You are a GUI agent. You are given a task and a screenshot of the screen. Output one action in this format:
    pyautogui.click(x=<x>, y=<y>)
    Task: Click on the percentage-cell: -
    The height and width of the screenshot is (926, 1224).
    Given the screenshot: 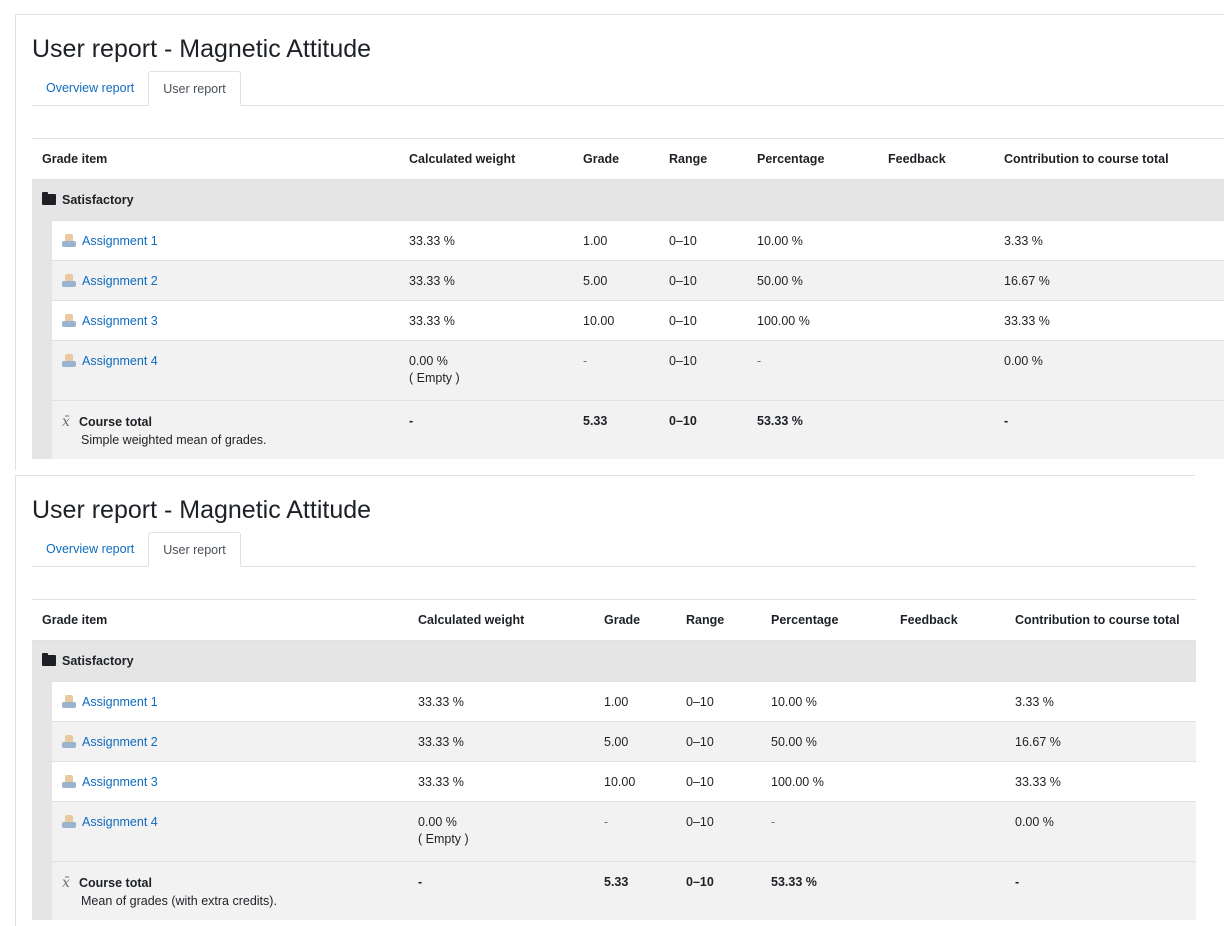 What is the action you would take?
    pyautogui.click(x=825, y=831)
    